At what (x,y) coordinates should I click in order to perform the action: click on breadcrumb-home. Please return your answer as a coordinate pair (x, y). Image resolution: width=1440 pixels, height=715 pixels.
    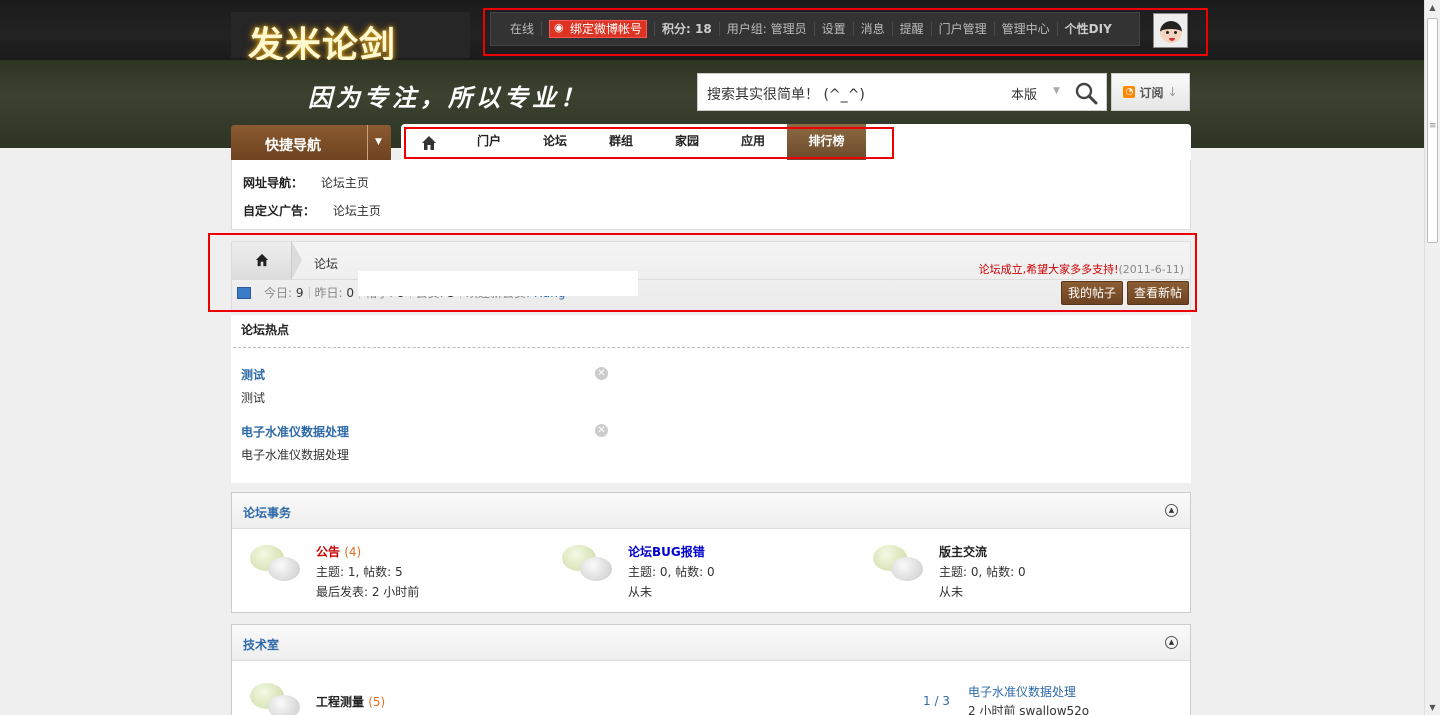
    Looking at the image, I should click on (262, 260).